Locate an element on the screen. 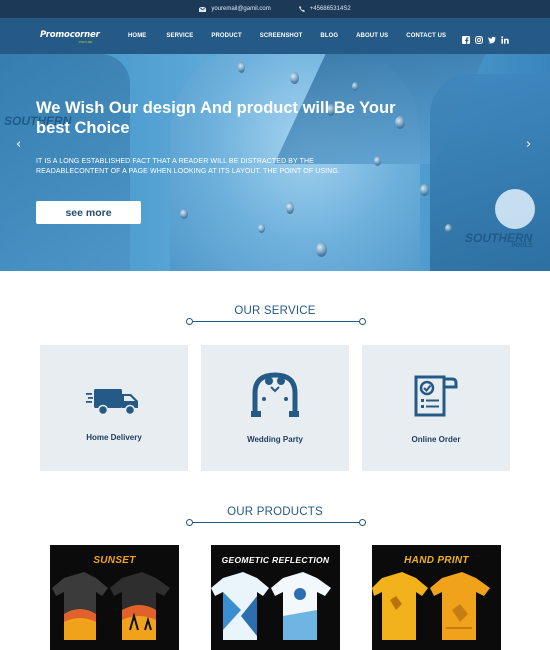  service-card-online-order: Online Order is located at coordinates (436, 408).